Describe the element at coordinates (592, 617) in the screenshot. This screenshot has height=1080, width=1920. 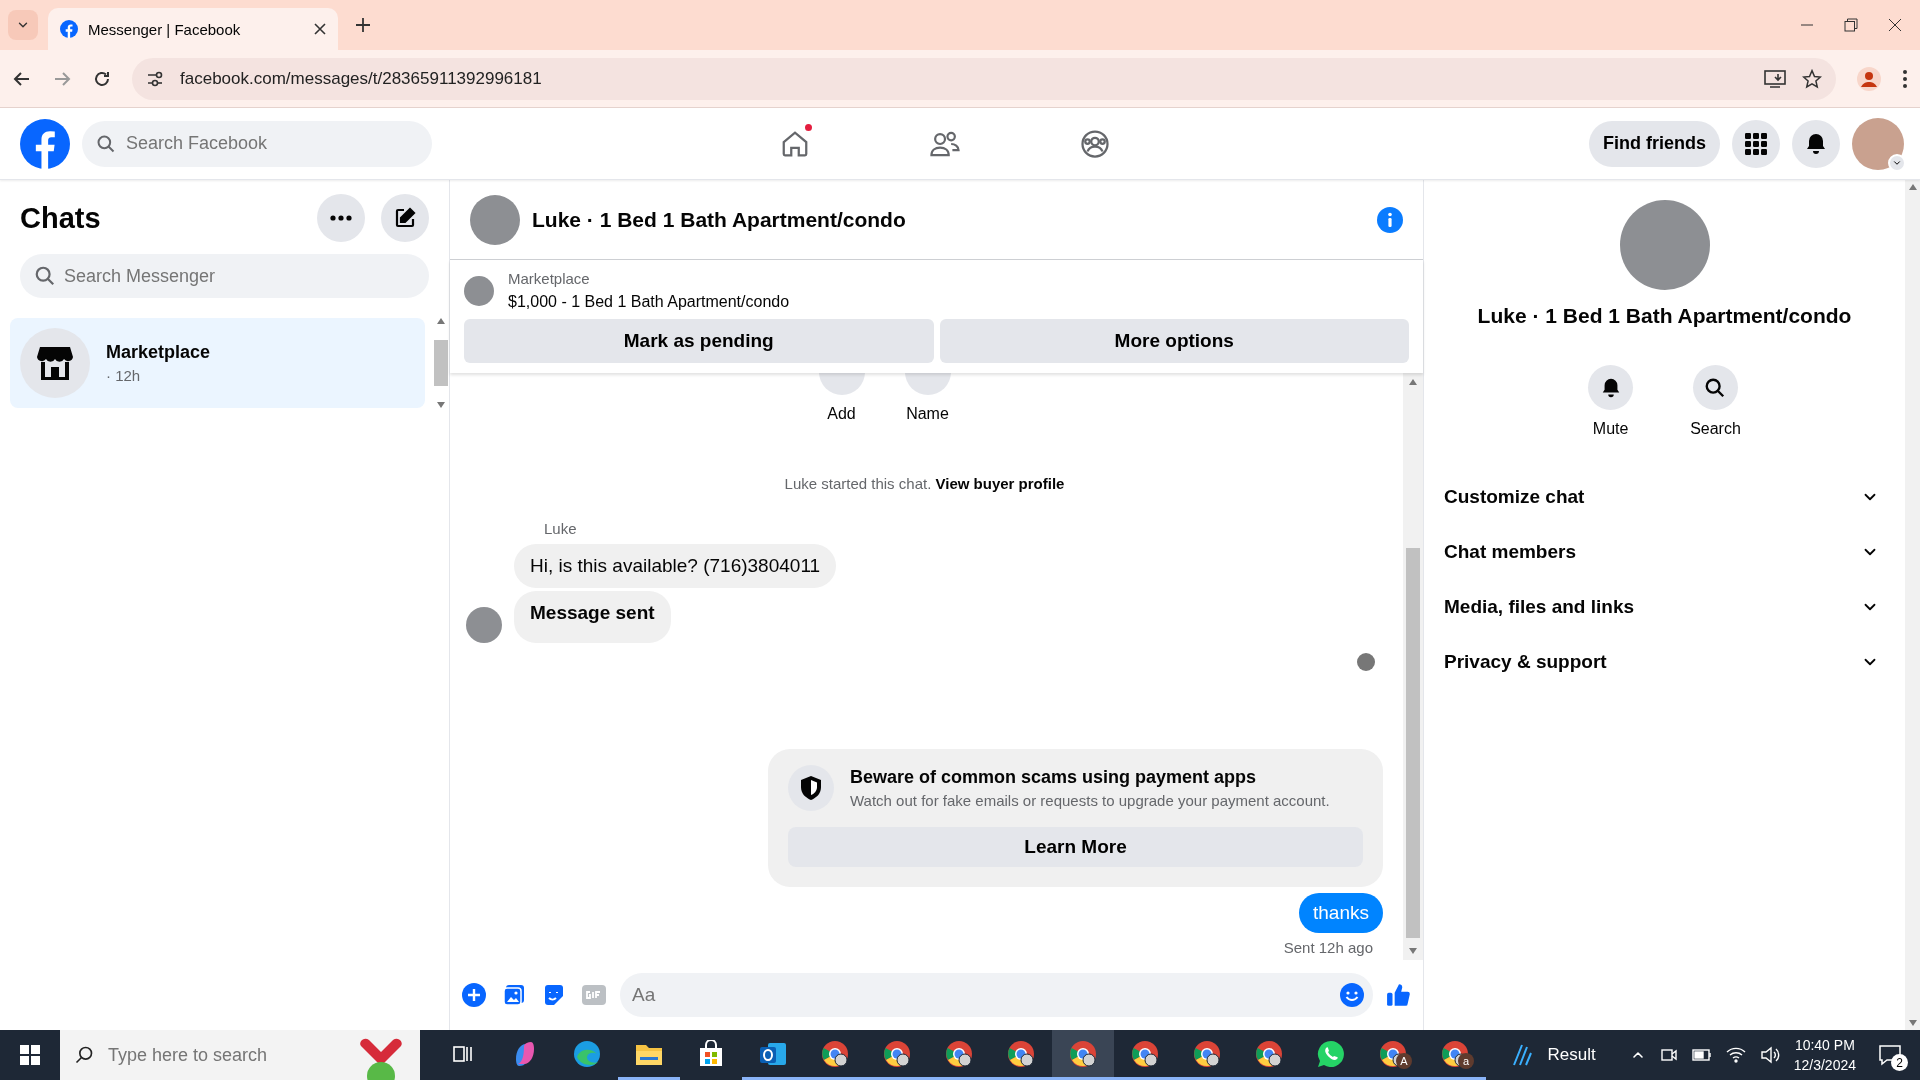
I see `message-bubble: Message sent` at that location.